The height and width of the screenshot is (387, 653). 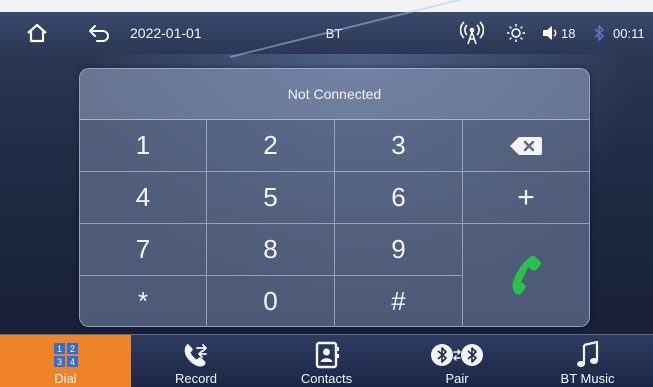 What do you see at coordinates (587, 378) in the screenshot?
I see `nav-bt-music-label: BT Music` at bounding box center [587, 378].